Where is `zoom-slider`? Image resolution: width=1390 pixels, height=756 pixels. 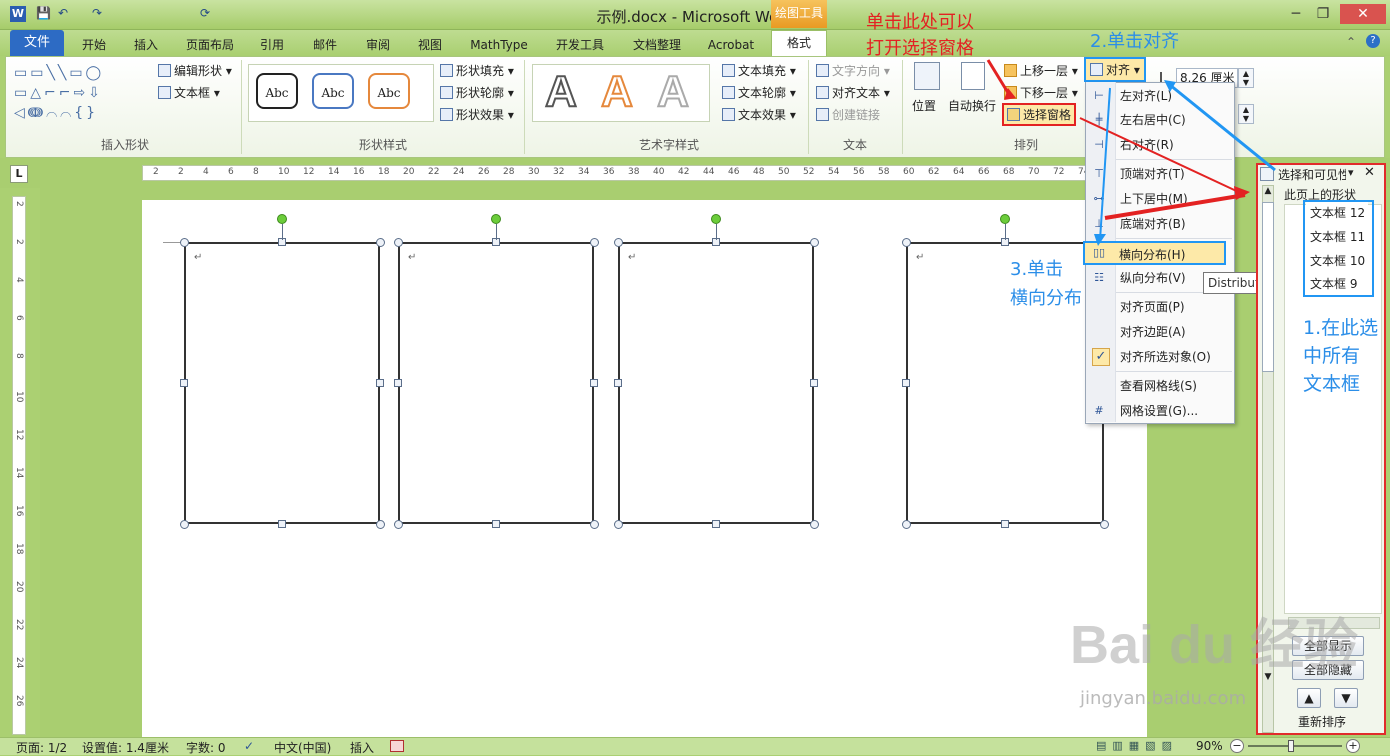
zoom-slider is located at coordinates (1295, 746).